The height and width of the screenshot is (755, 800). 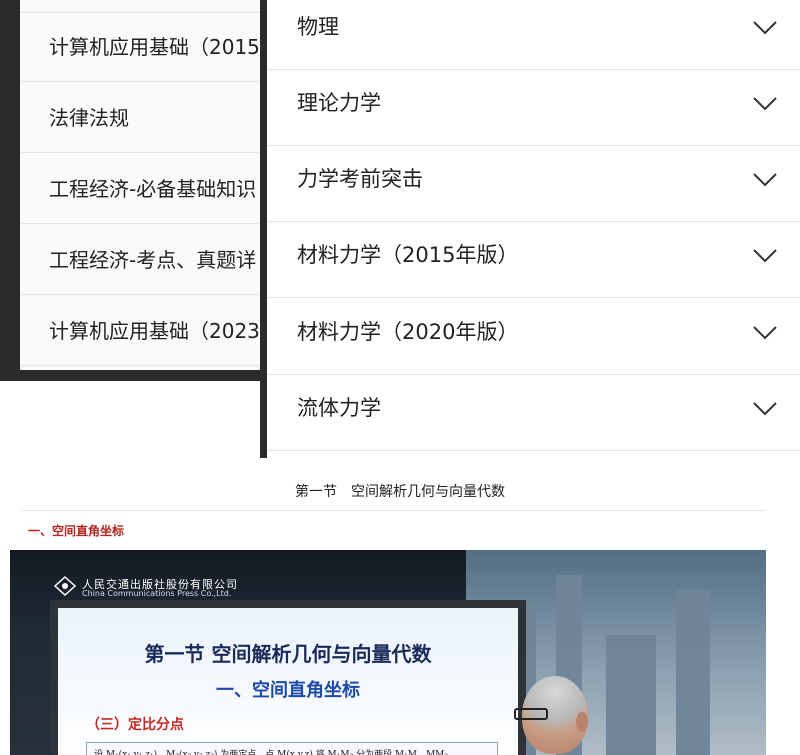 I want to click on slide-subheading: 一、空间直角坐标, so click(x=288, y=690).